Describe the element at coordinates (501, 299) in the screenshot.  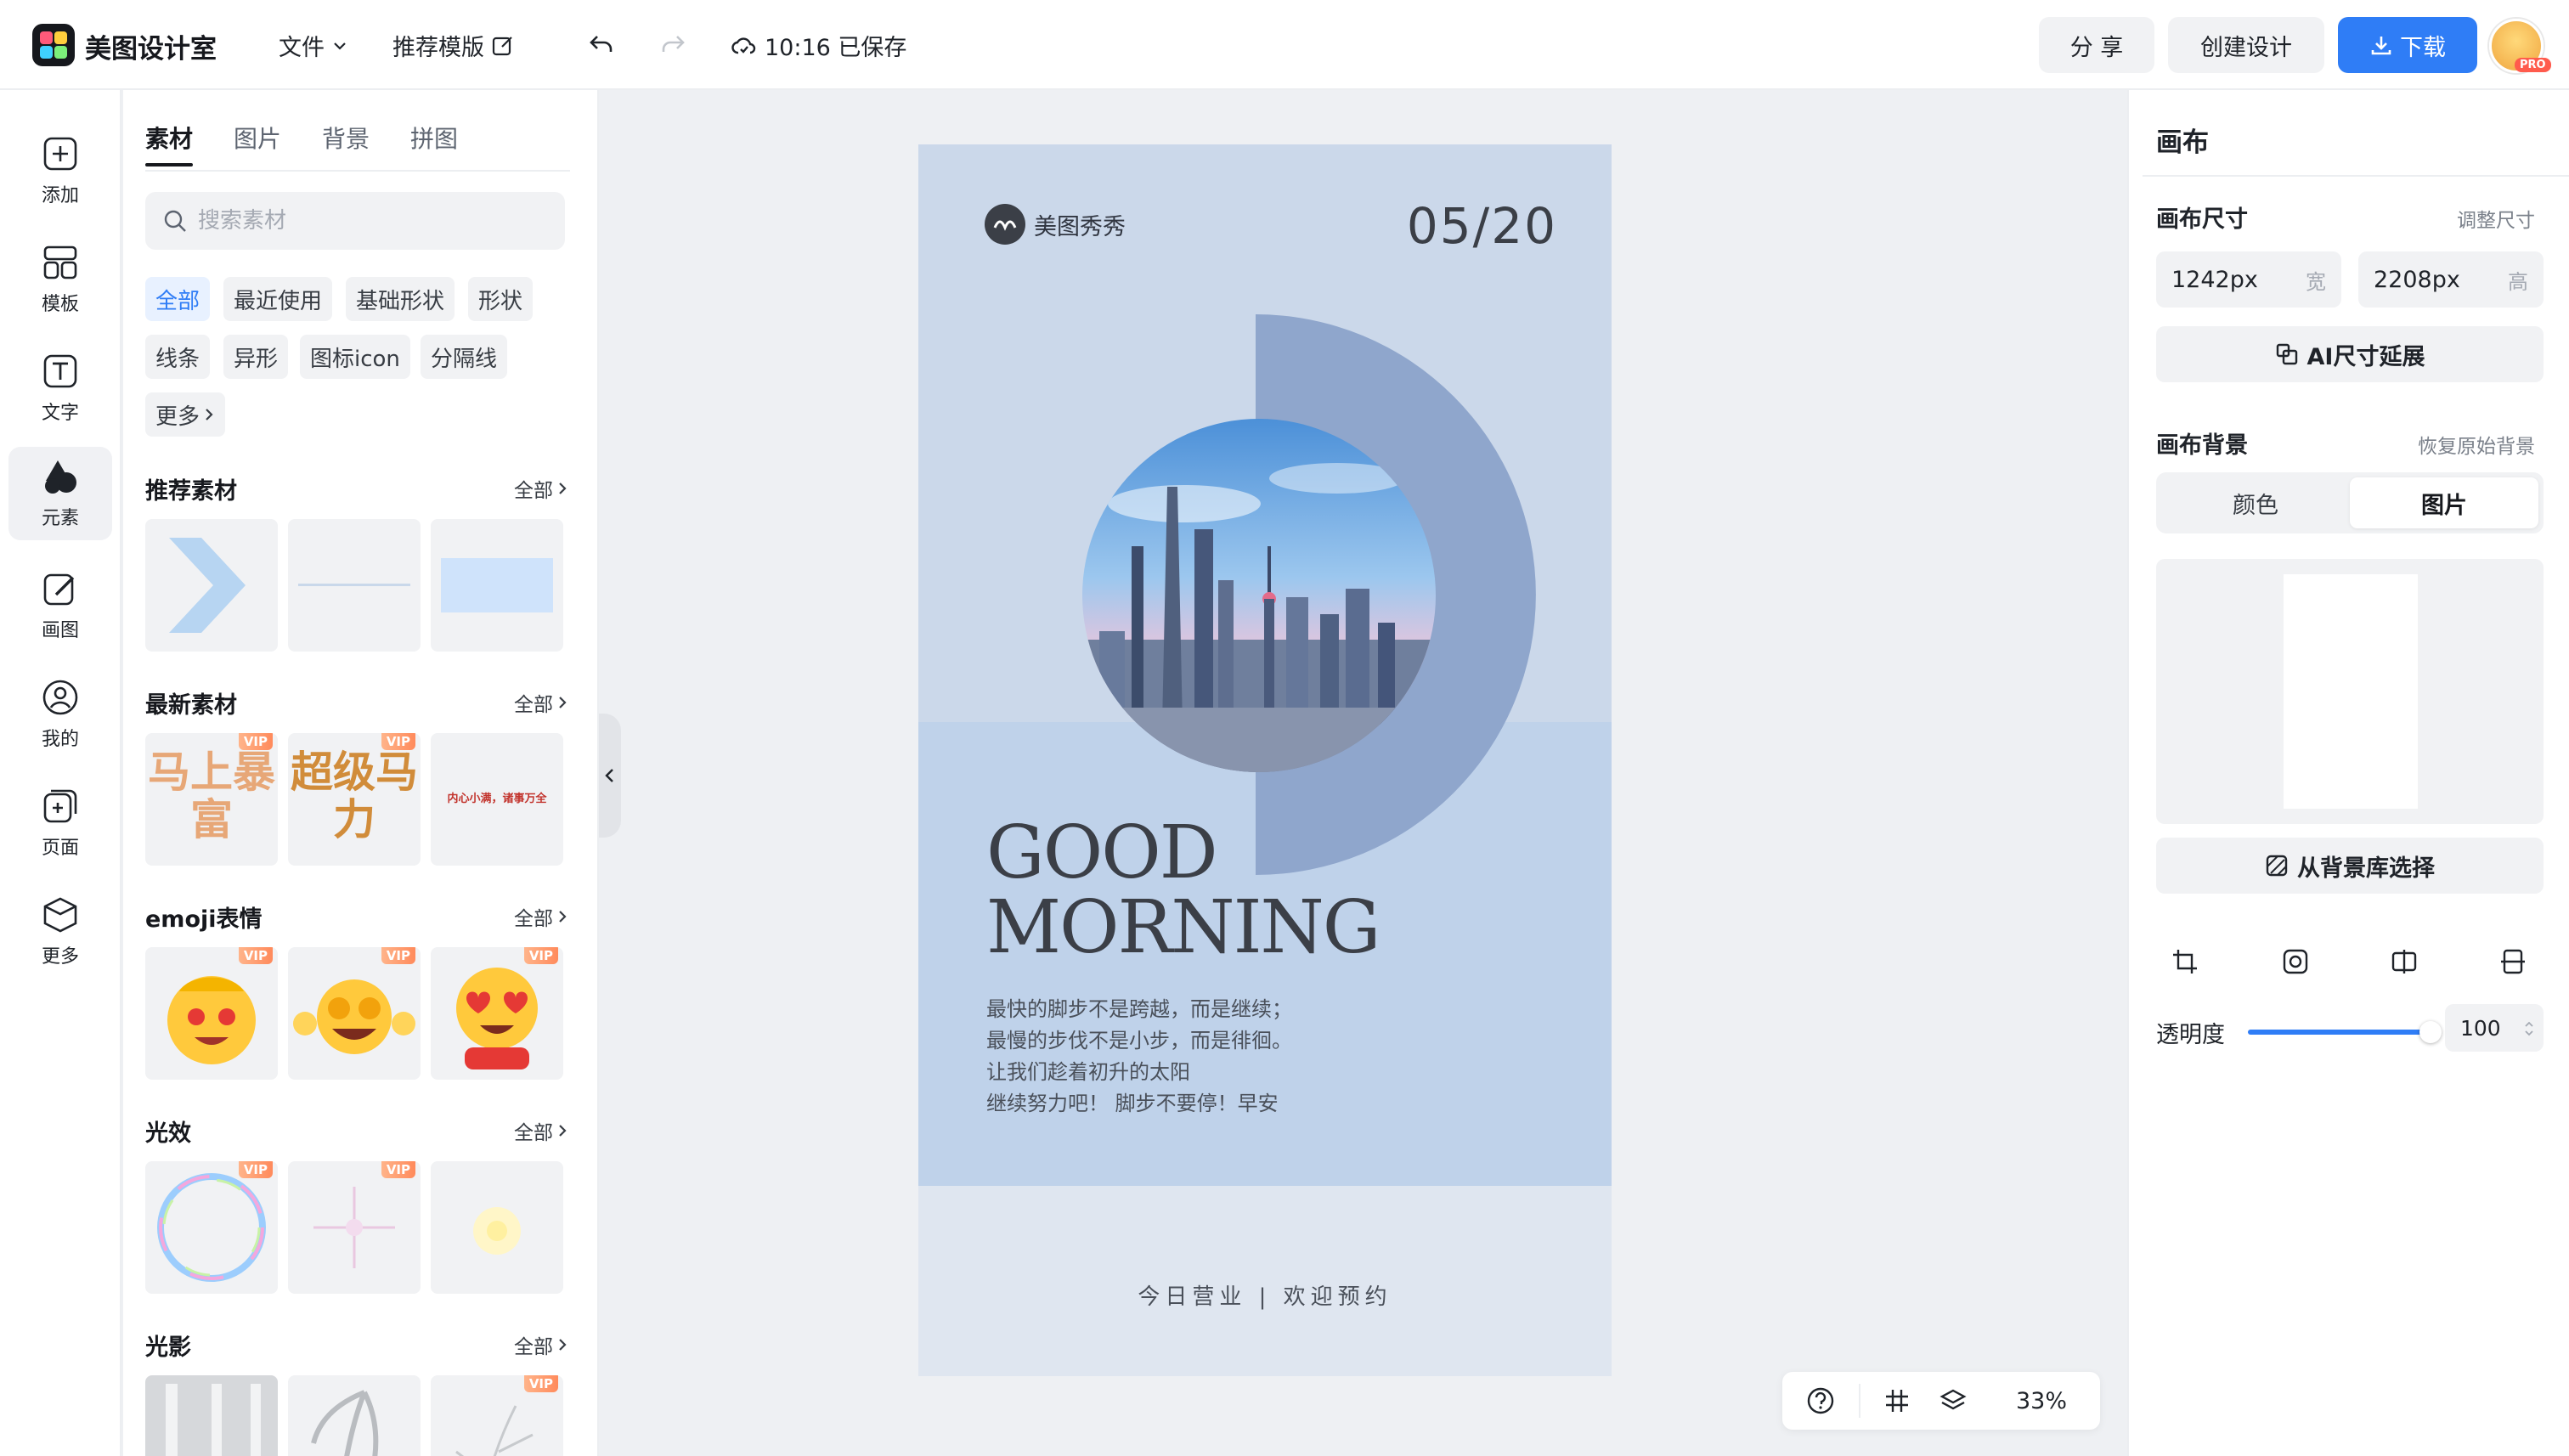
I see `chip-shapes: 形状` at that location.